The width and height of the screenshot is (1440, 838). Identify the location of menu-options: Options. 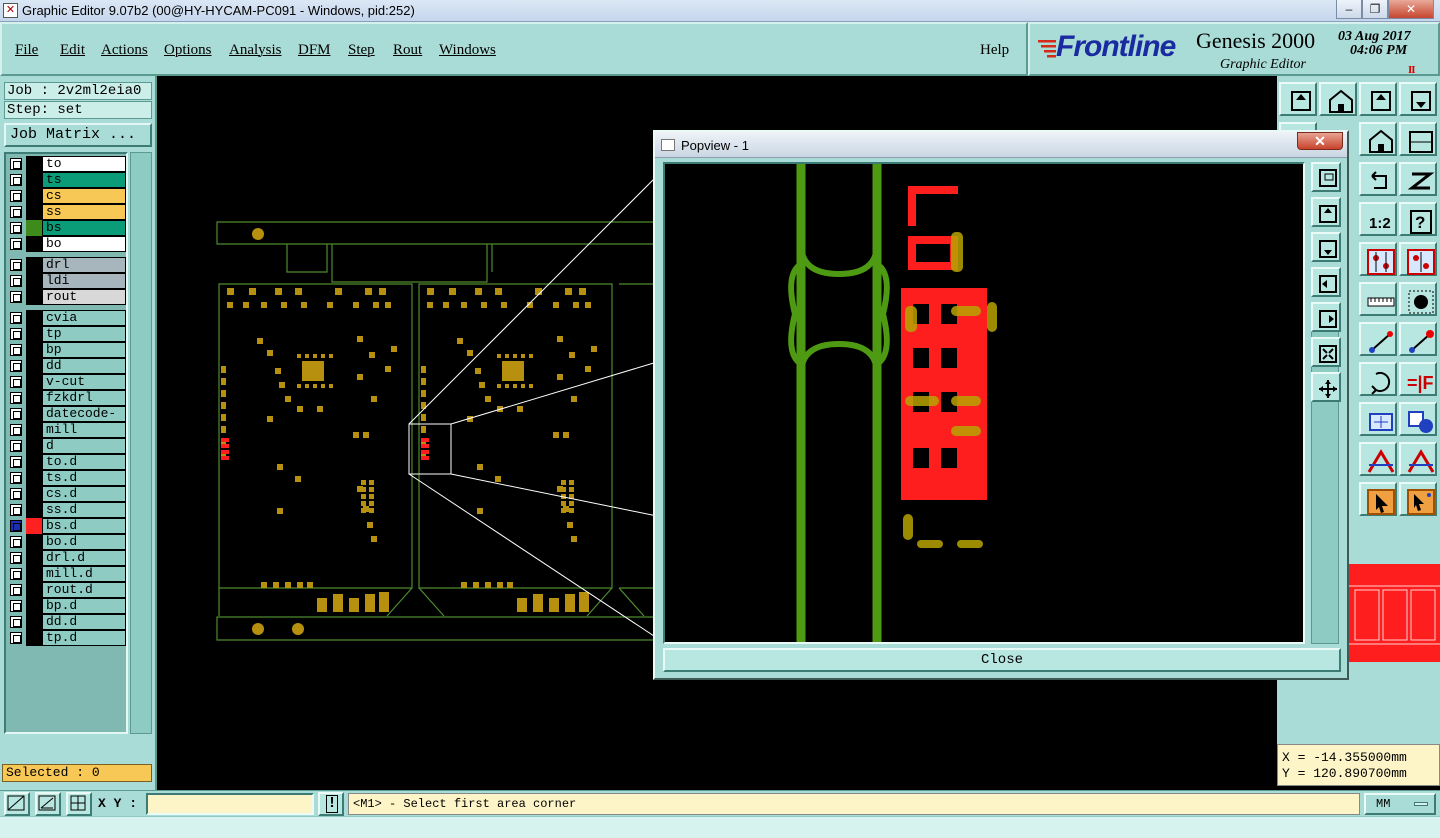
(188, 50).